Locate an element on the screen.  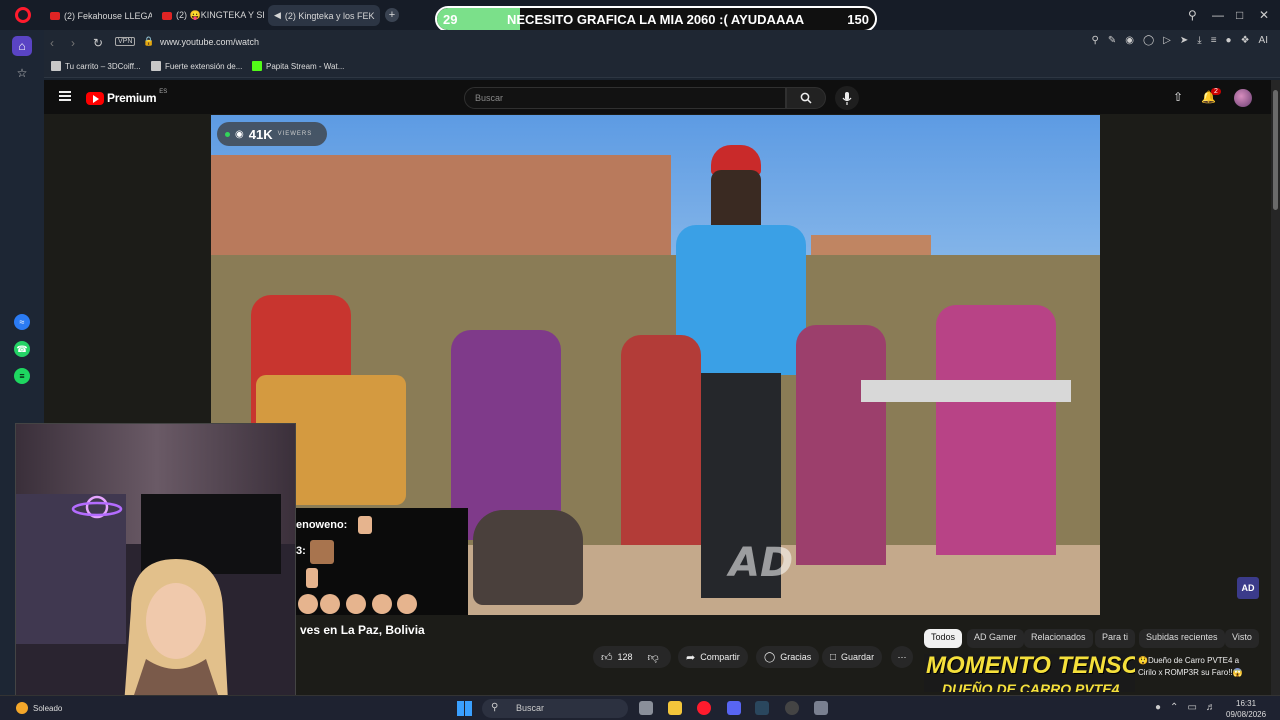
more-actions-button: ⋯ is located at coordinates (902, 657).